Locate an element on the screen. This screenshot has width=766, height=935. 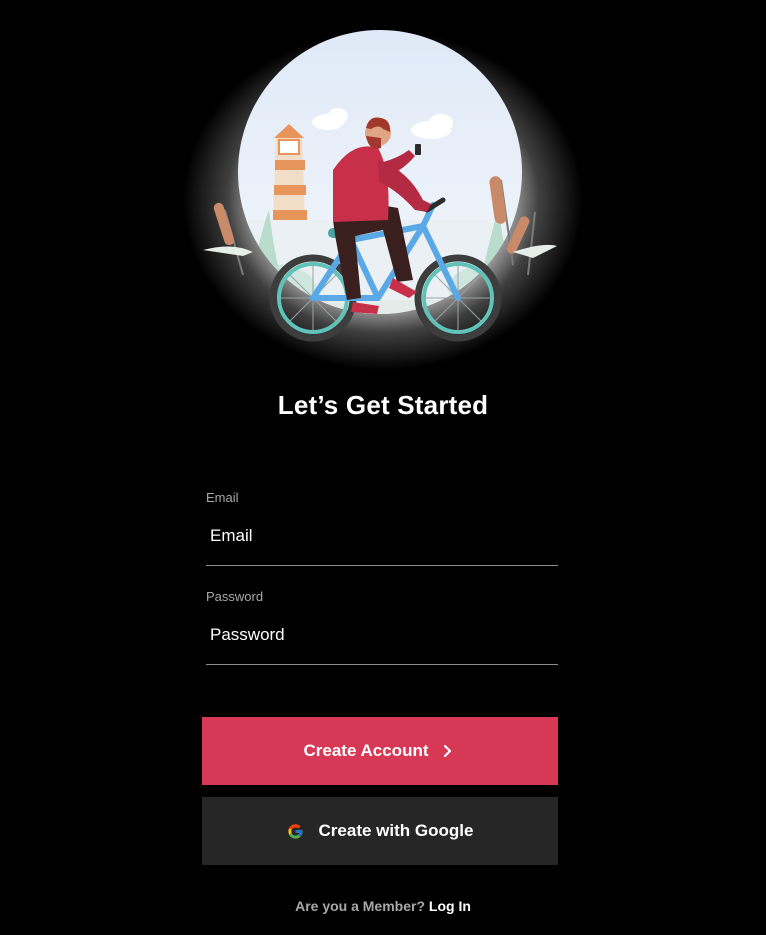
create-with-google-label: Create with Google is located at coordinates (396, 830).